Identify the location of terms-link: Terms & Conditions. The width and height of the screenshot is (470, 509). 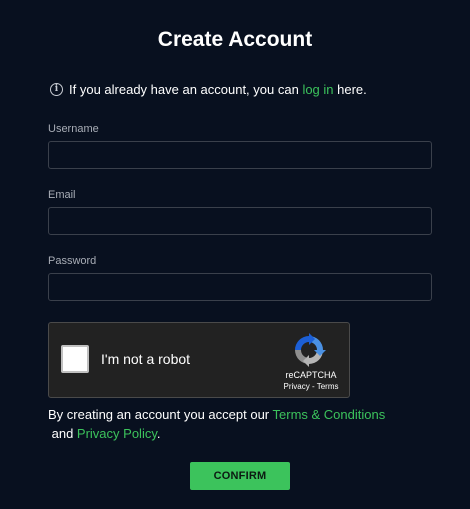
(329, 414).